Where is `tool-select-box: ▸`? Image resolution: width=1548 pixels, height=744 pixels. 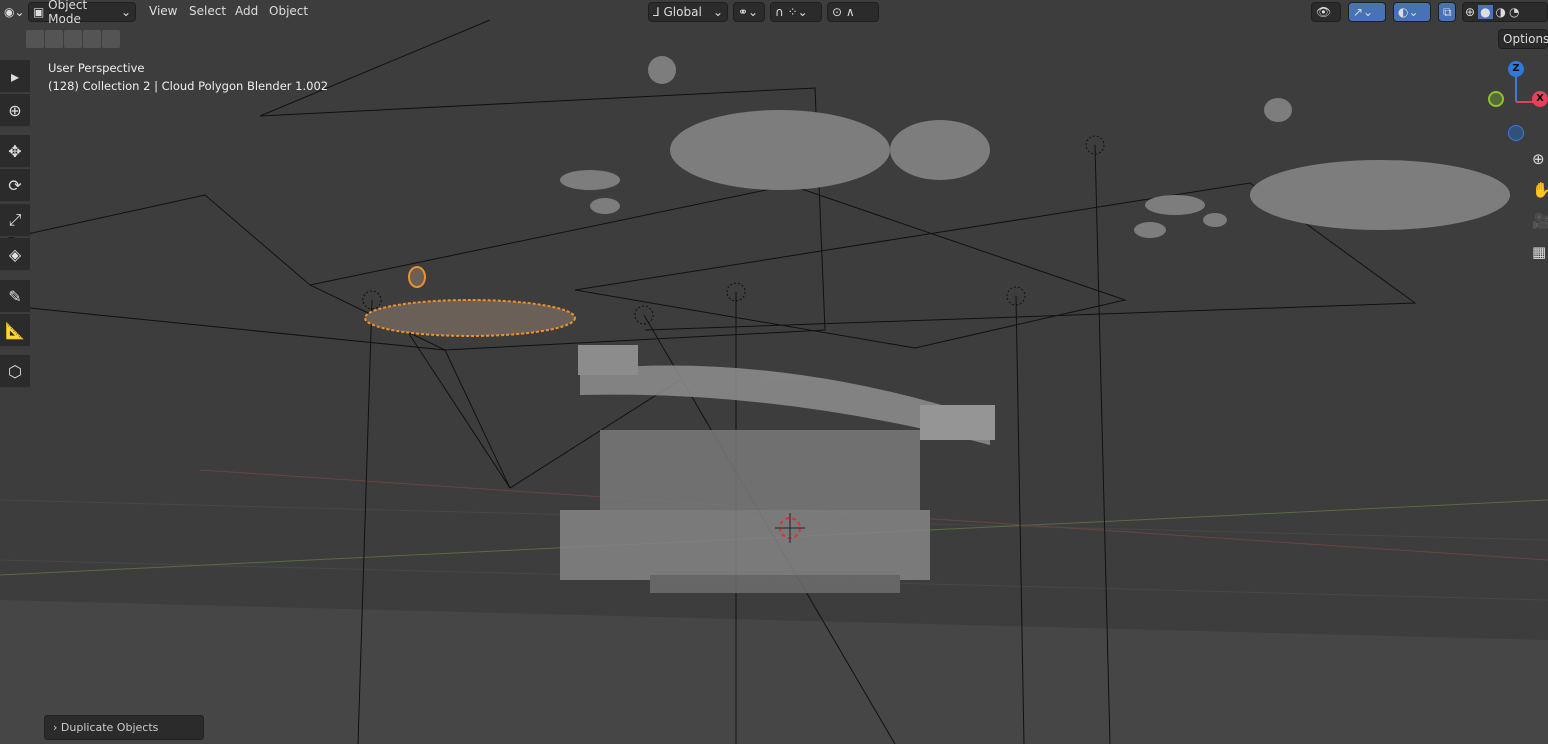 tool-select-box: ▸ is located at coordinates (15, 76).